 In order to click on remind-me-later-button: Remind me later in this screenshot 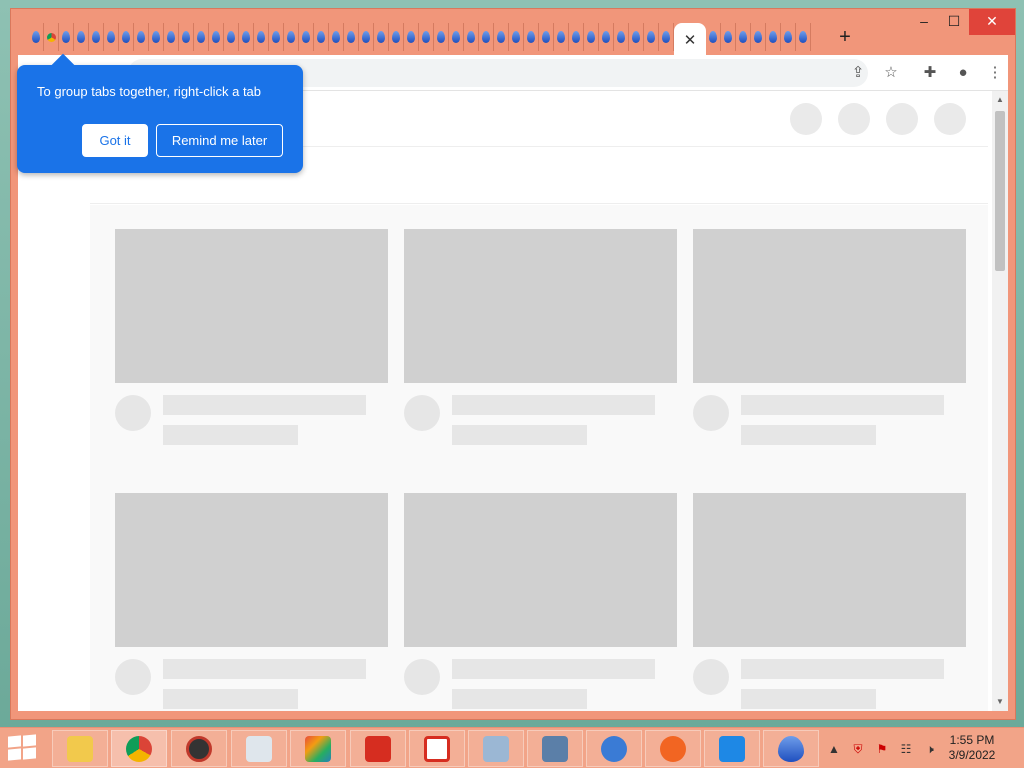, I will do `click(219, 140)`.